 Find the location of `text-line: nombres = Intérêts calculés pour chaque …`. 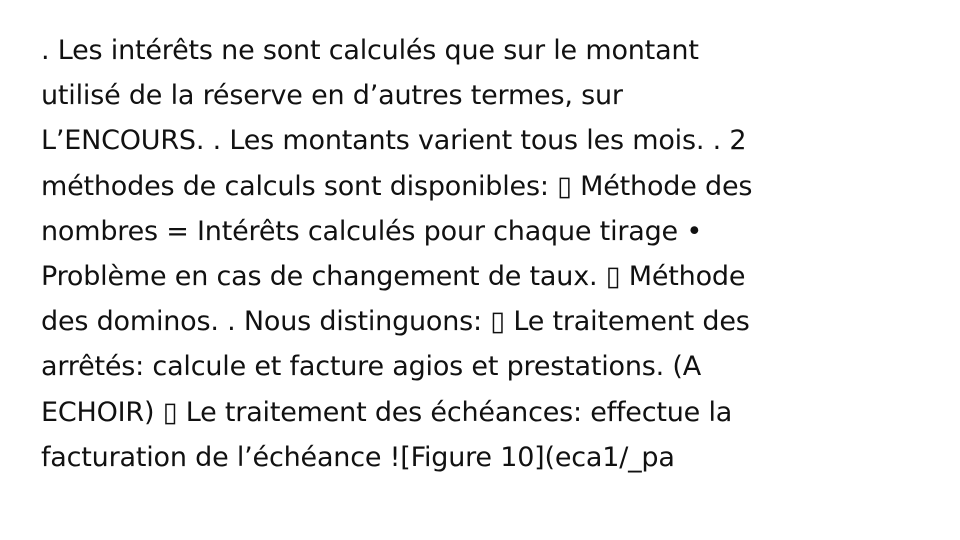

text-line: nombres = Intérêts calculés pour chaque … is located at coordinates (372, 231).